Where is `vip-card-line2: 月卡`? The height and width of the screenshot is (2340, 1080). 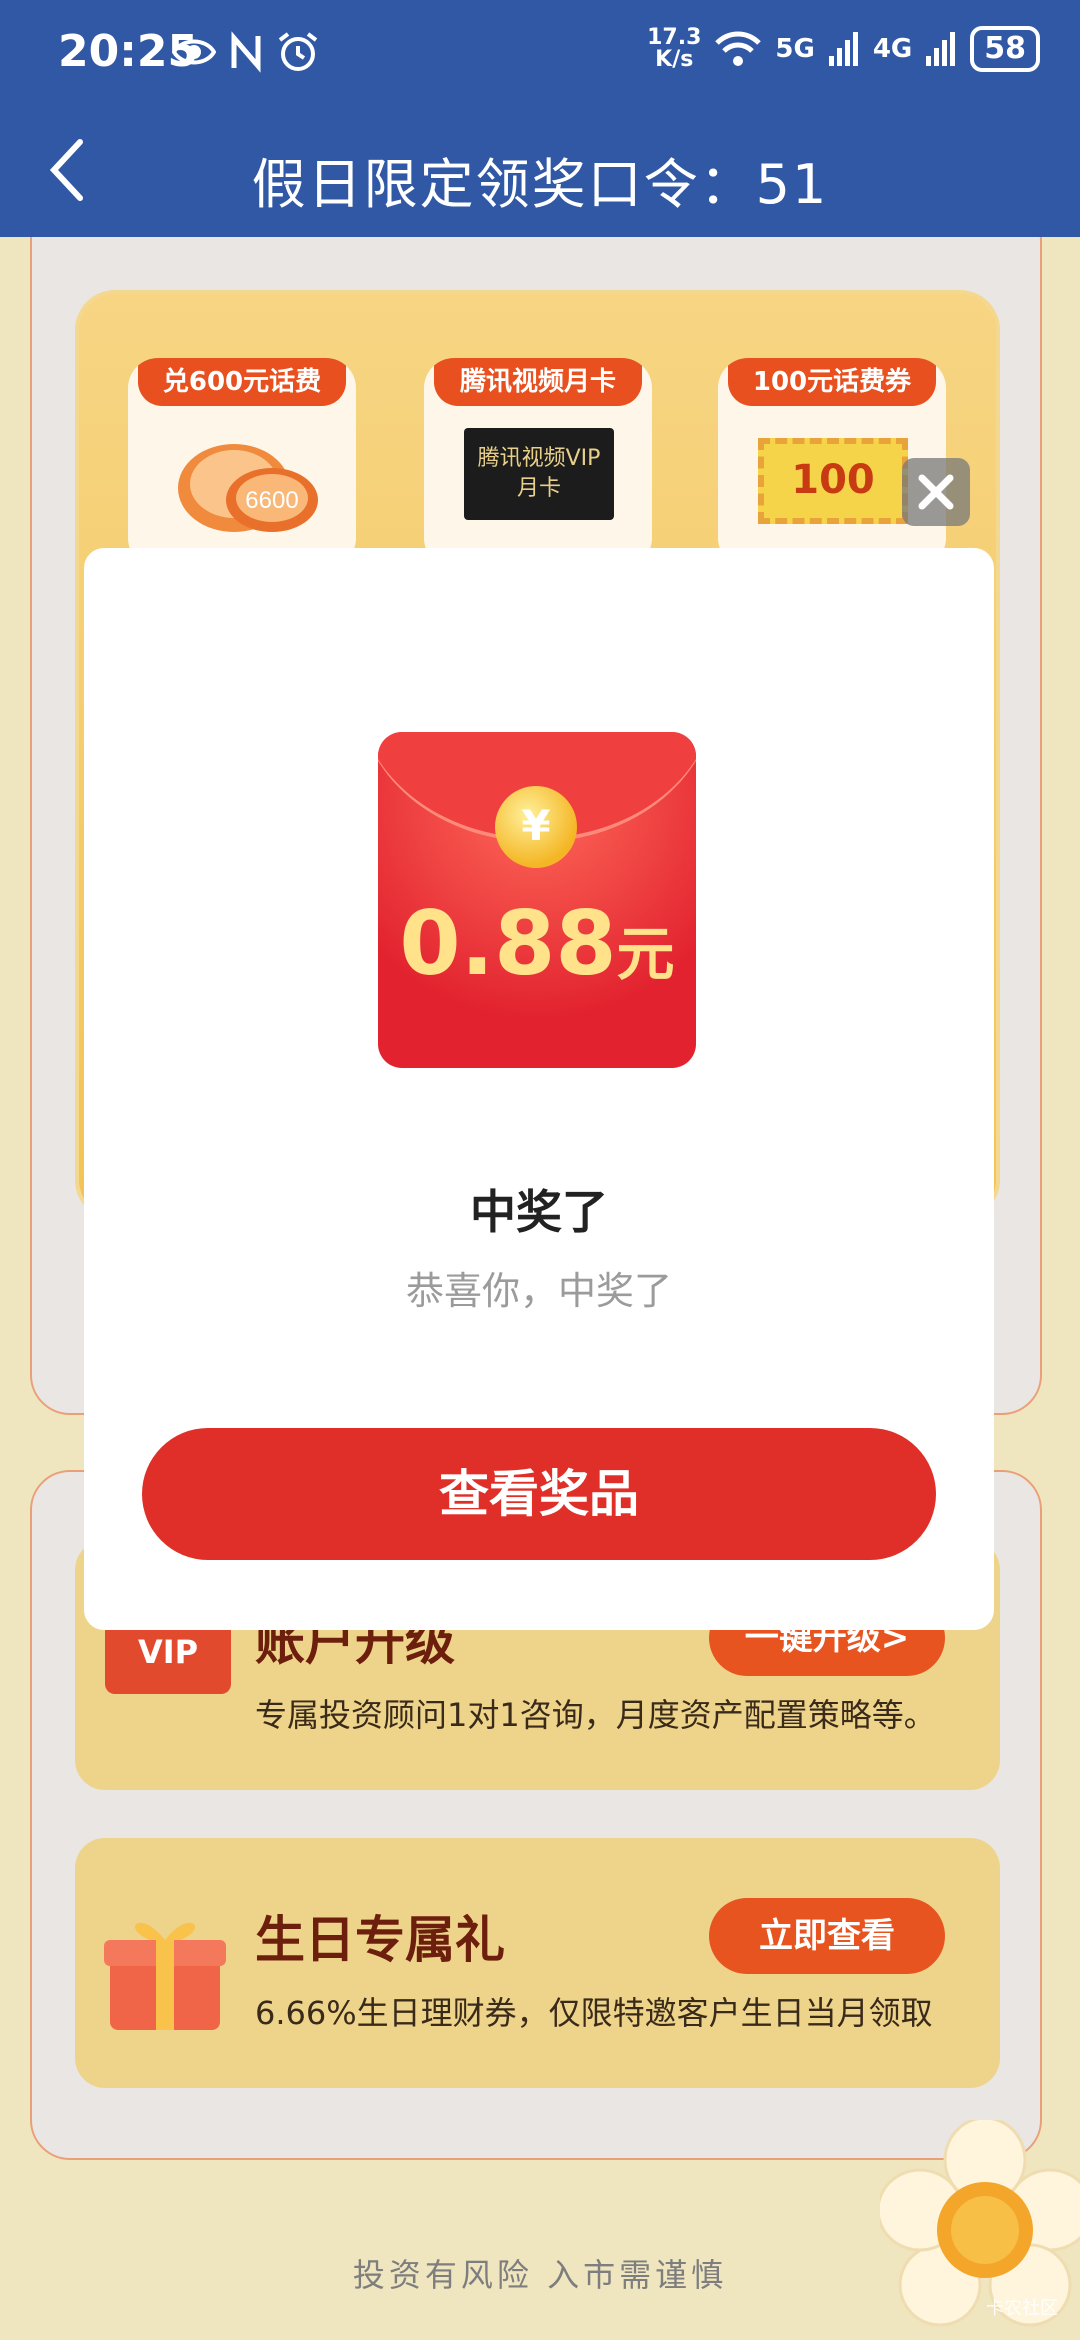
vip-card-line2: 月卡 is located at coordinates (538, 488).